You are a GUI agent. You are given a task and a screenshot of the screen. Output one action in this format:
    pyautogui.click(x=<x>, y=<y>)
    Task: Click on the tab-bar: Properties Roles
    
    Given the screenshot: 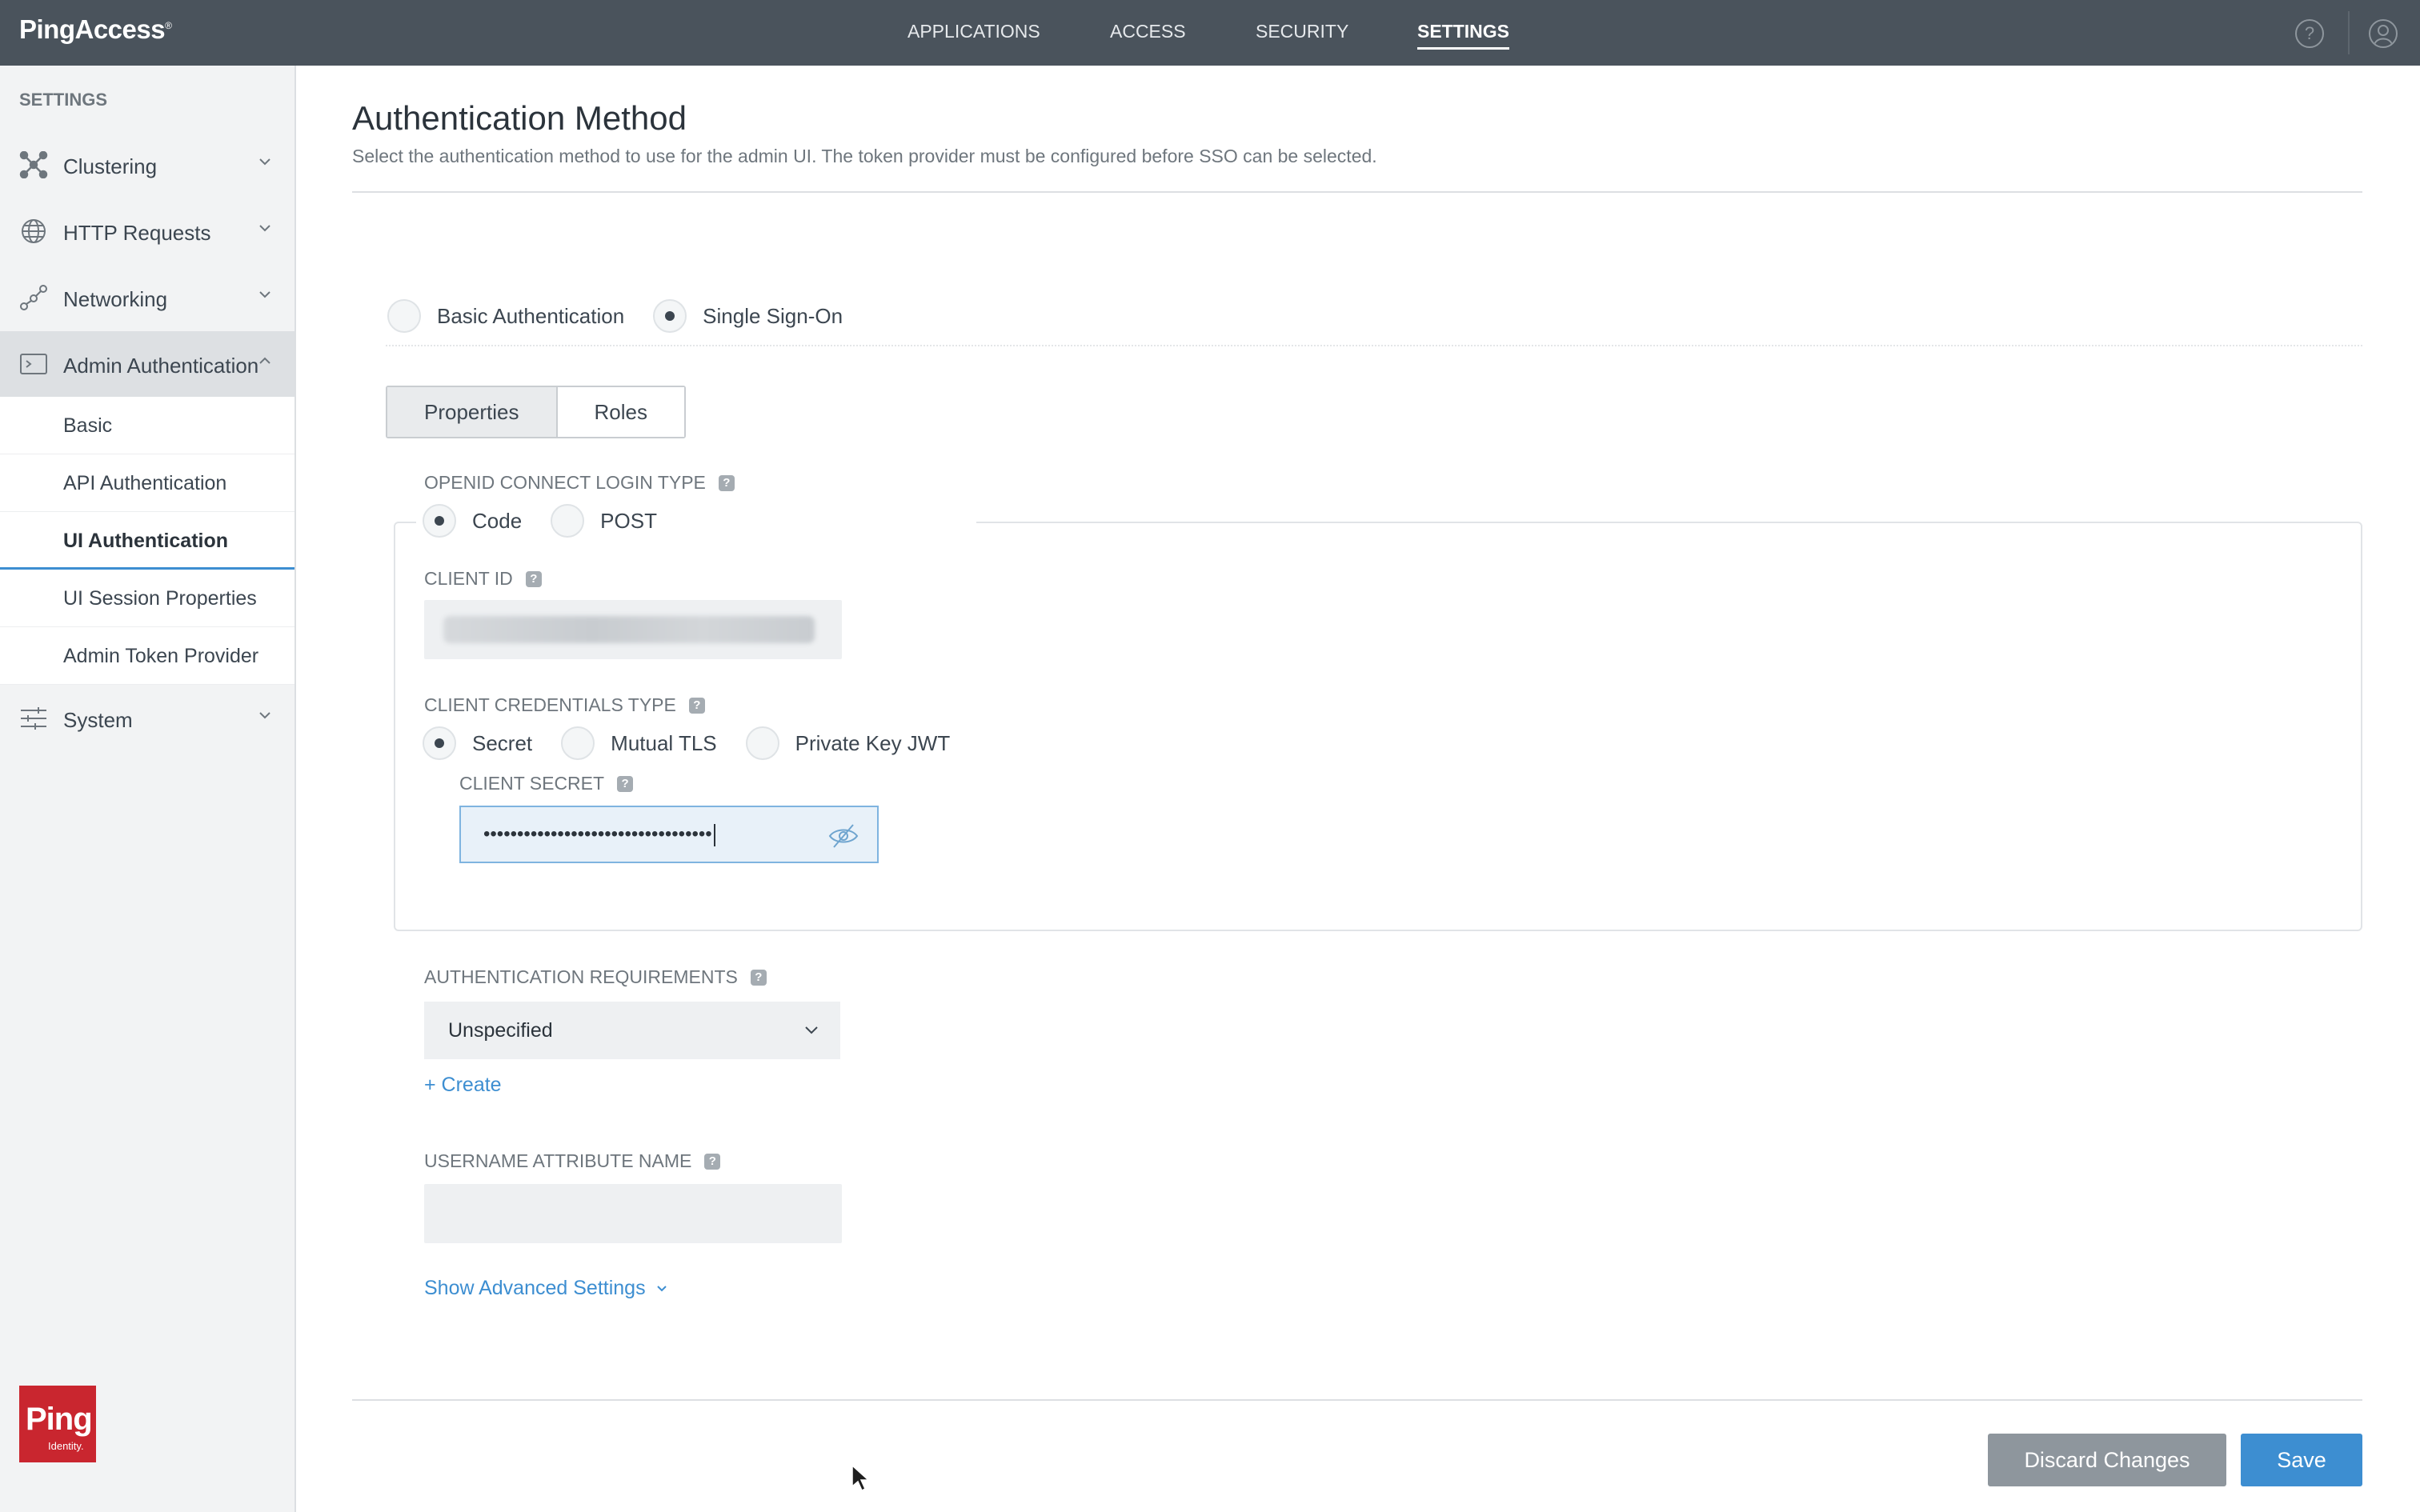 What is the action you would take?
    pyautogui.click(x=536, y=412)
    